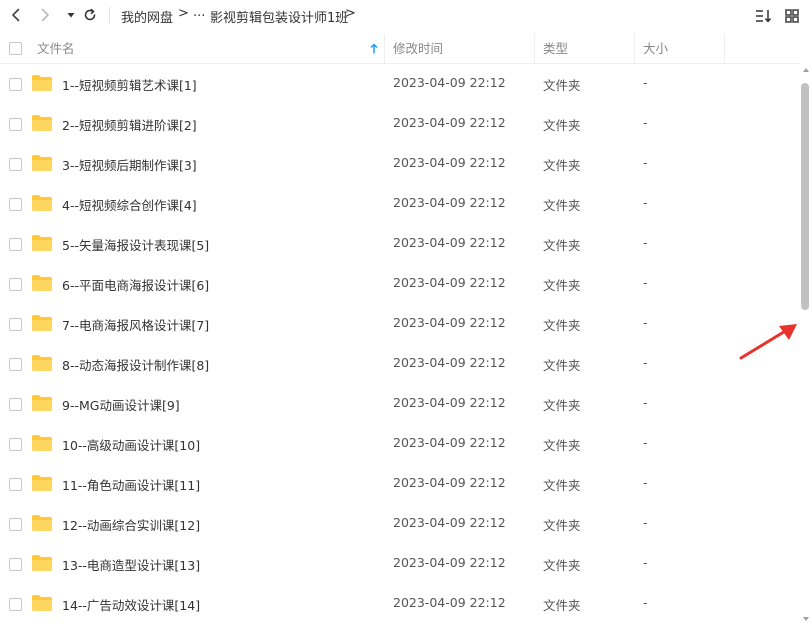 This screenshot has width=812, height=629. I want to click on toolbar: 我的网盘 > ... 影视剪辑包装设计师1班 >, so click(406, 16).